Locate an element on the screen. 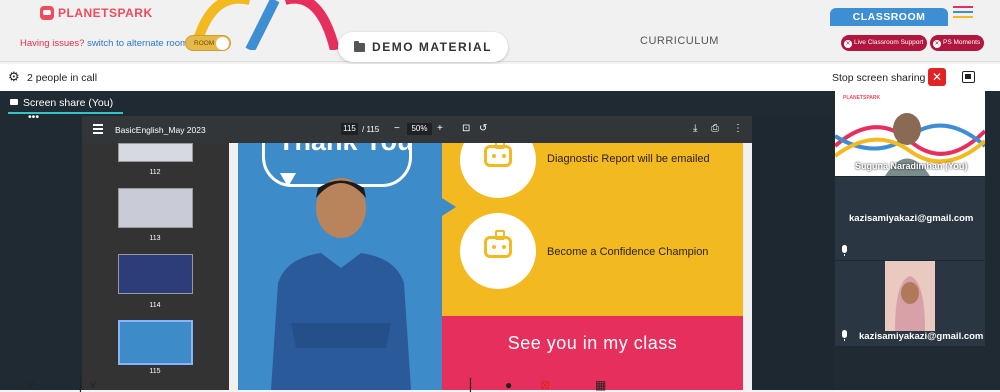 The image size is (1000, 392). thank-you-text: Thank You is located at coordinates (346, 150).